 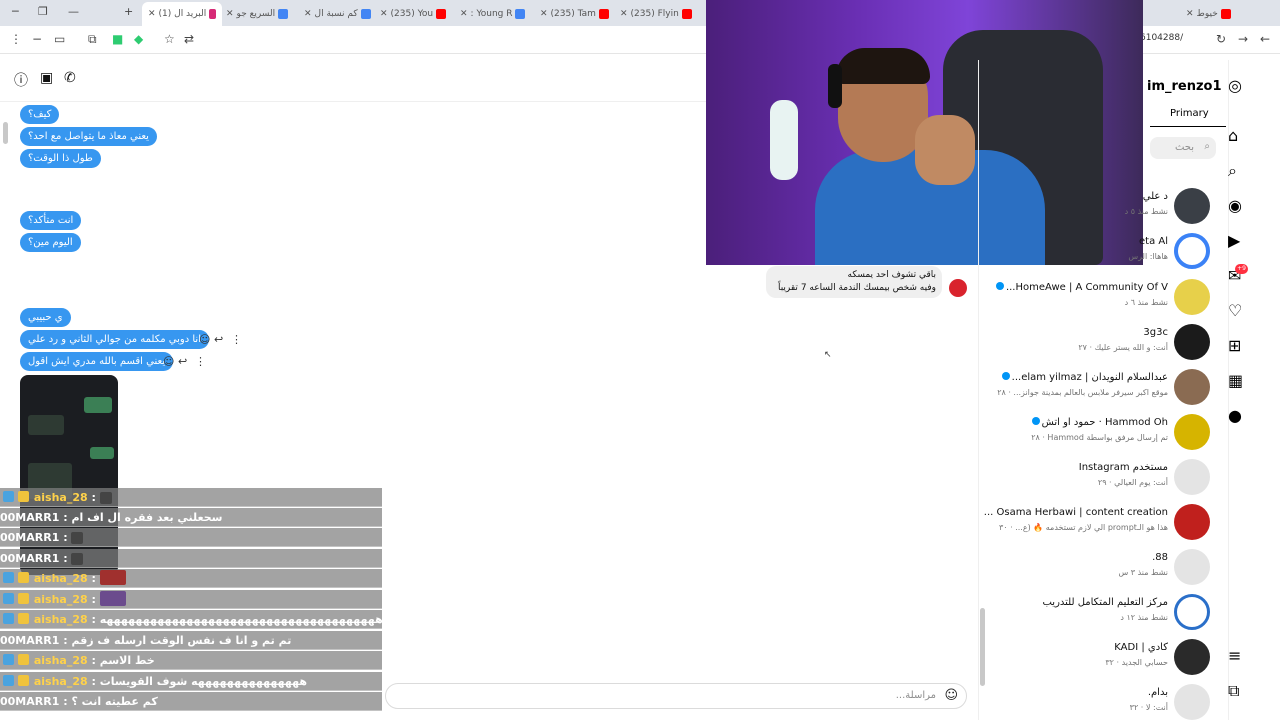 What do you see at coordinates (40, 114) in the screenshot?
I see `message-bubble: كيف؟` at bounding box center [40, 114].